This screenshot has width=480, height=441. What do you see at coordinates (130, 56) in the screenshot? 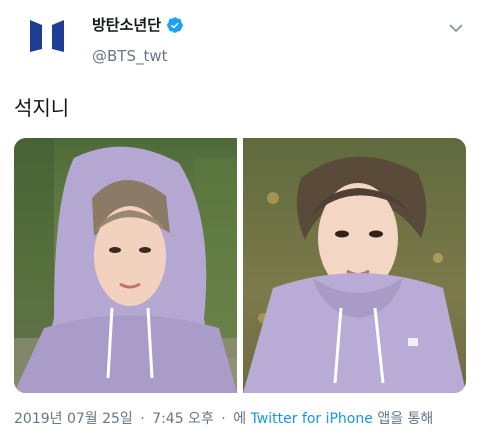
I see `user-handle: @BTS_twt` at bounding box center [130, 56].